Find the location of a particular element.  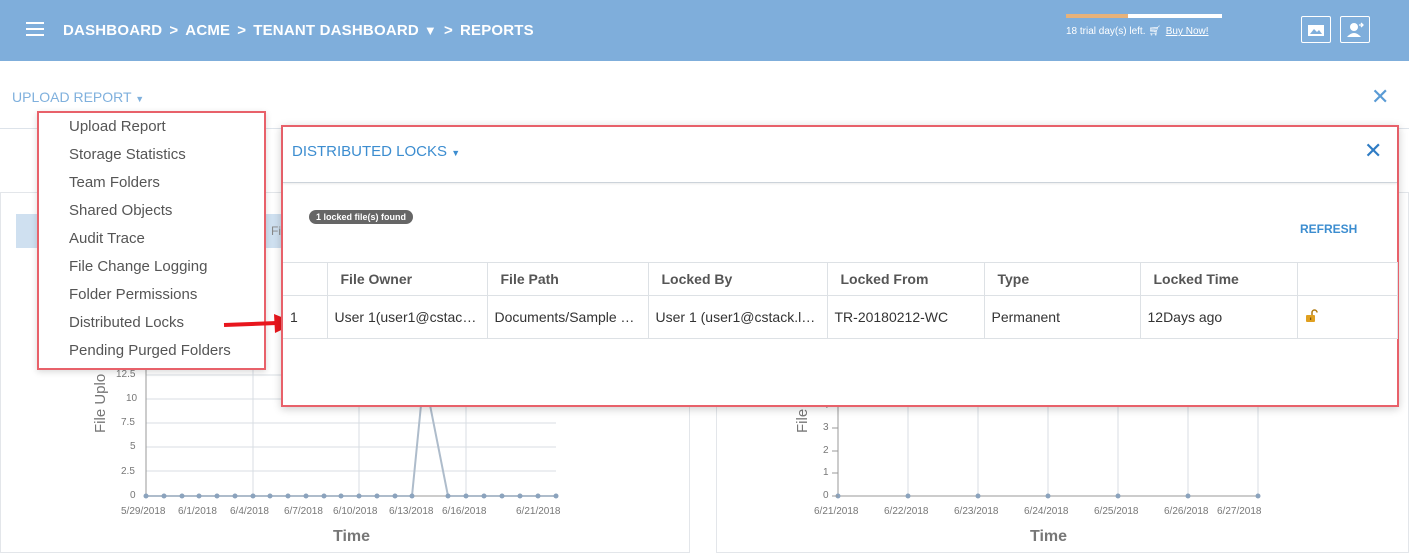

menu-item-pending-purged-folders: Pending Purged Folders is located at coordinates (151, 353).